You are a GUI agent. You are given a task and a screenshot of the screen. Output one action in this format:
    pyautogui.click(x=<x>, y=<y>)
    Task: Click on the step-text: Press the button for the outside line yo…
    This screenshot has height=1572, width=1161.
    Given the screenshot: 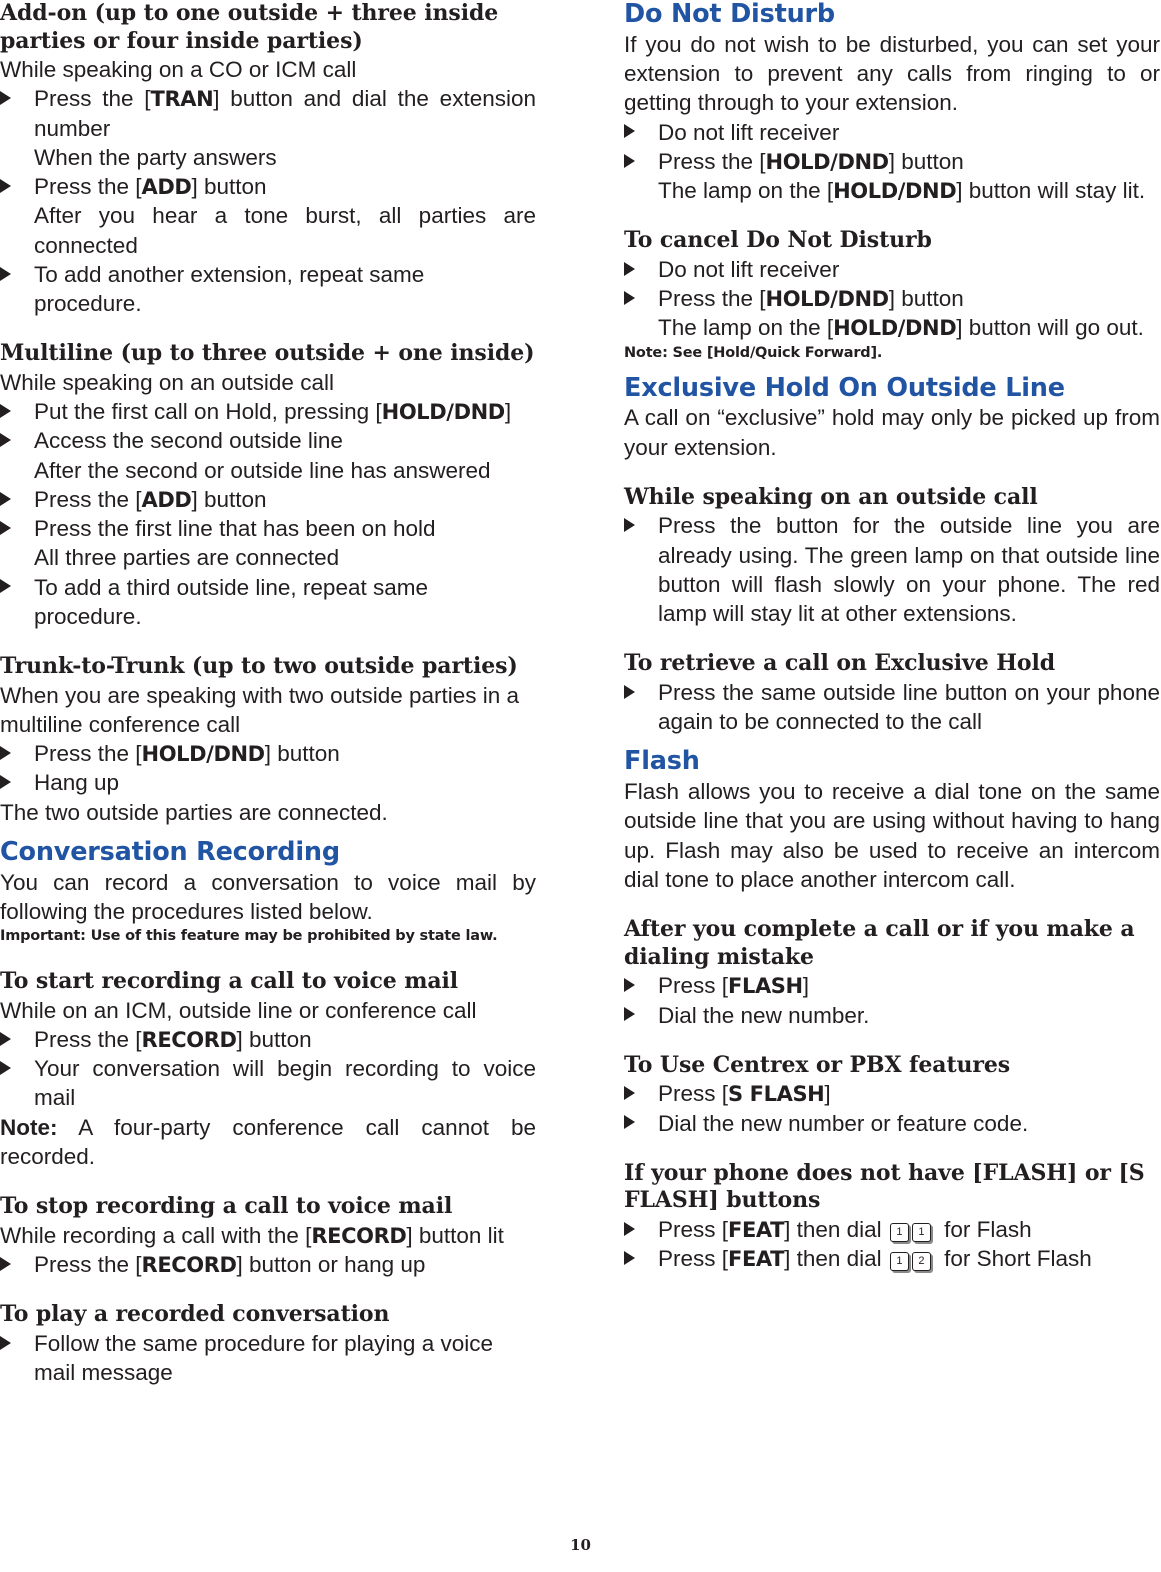 What is the action you would take?
    pyautogui.click(x=909, y=570)
    